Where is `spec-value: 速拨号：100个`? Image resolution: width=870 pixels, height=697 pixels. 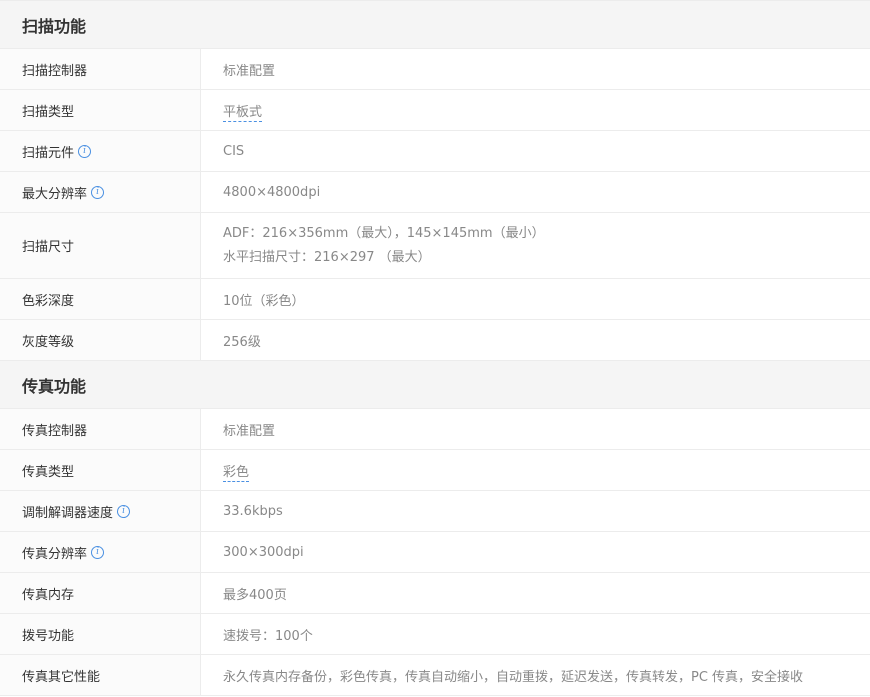 spec-value: 速拨号：100个 is located at coordinates (268, 636).